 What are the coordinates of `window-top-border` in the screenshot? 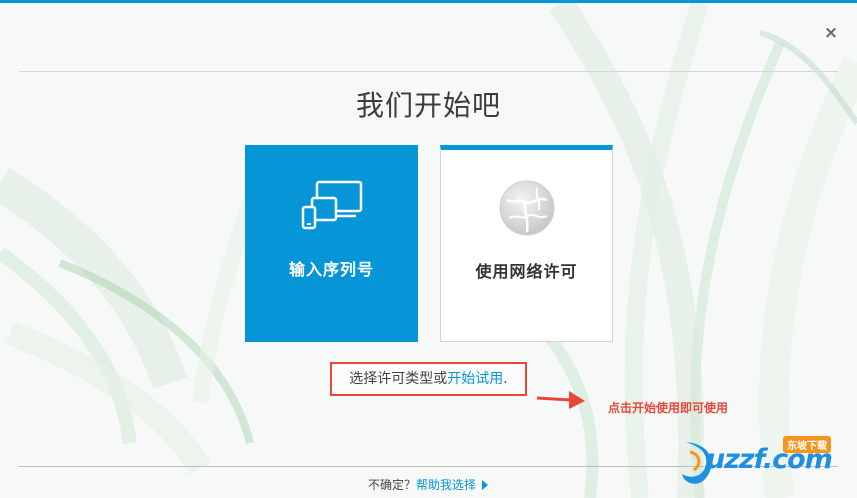 It's located at (428, 1).